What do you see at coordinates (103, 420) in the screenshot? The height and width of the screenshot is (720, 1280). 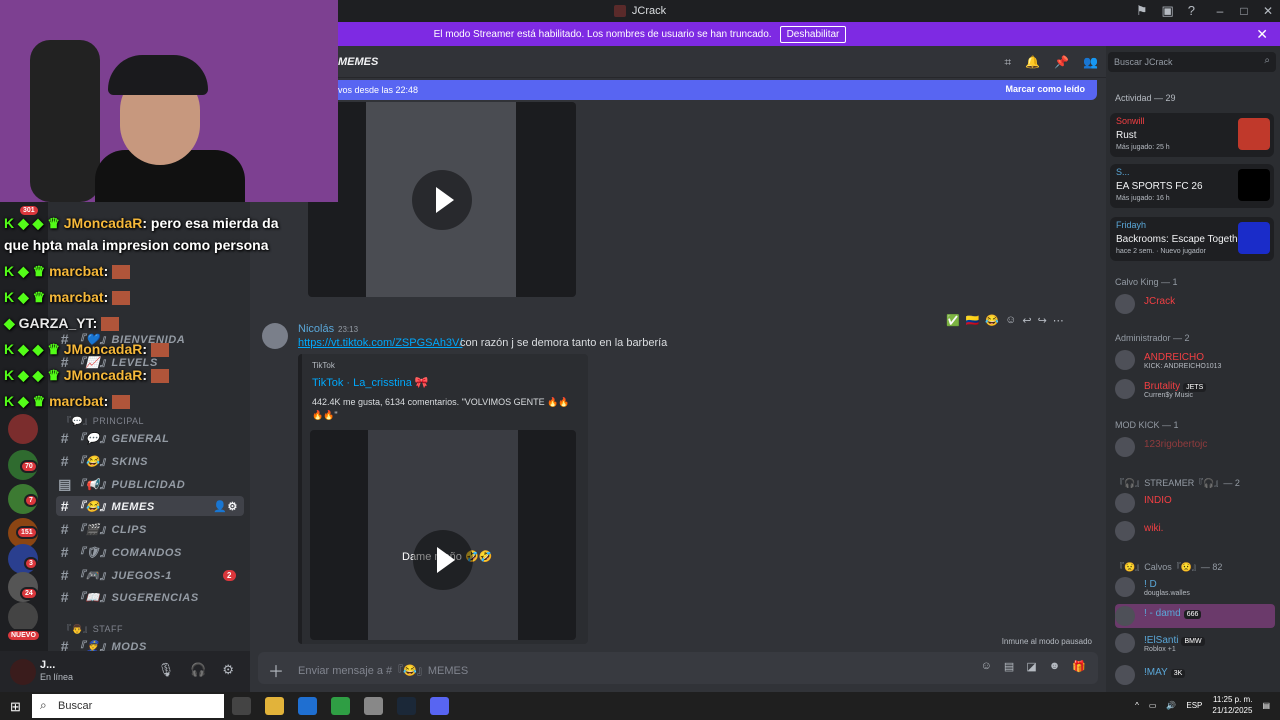 I see `category-principal: 『💬』PRINCIPAL` at bounding box center [103, 420].